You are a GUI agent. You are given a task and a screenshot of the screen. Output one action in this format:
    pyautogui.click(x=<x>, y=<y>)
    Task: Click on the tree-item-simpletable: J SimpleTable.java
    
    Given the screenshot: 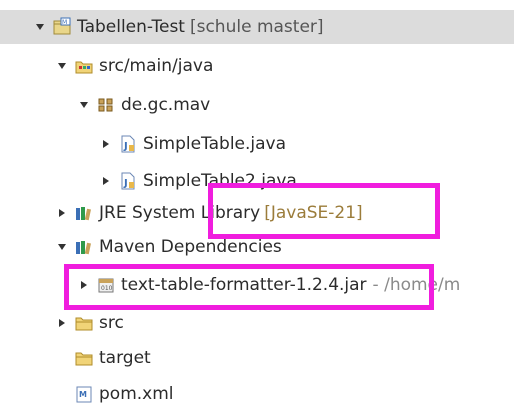 What is the action you would take?
    pyautogui.click(x=192, y=144)
    